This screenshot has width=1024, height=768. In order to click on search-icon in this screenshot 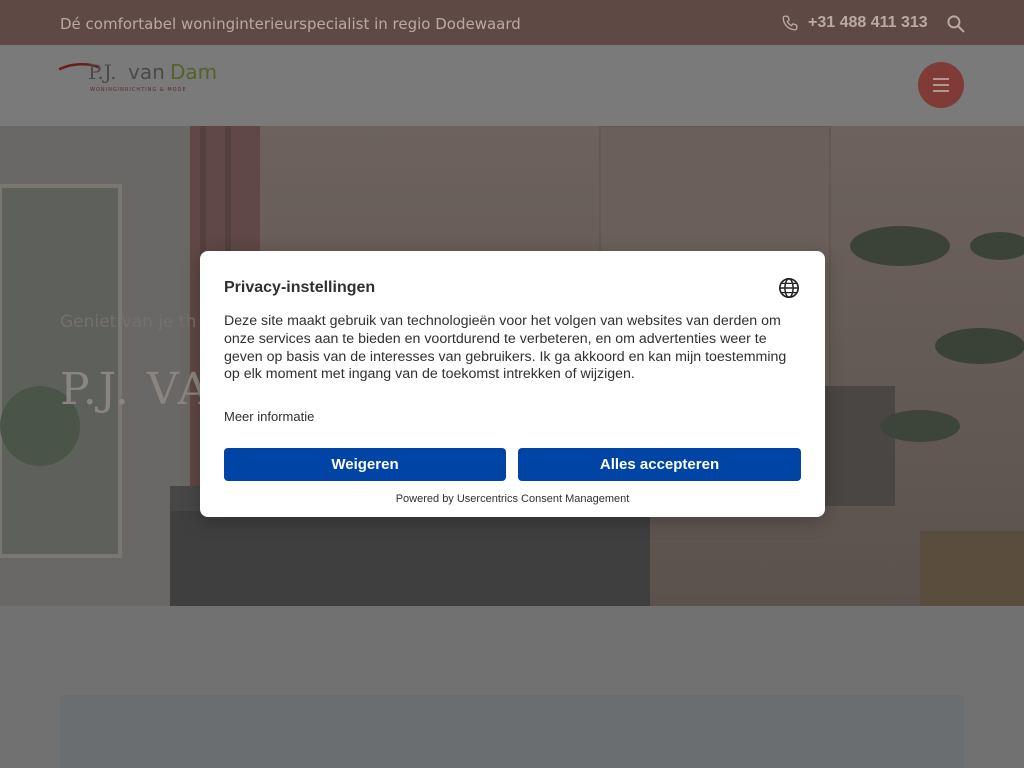, I will do `click(955, 23)`.